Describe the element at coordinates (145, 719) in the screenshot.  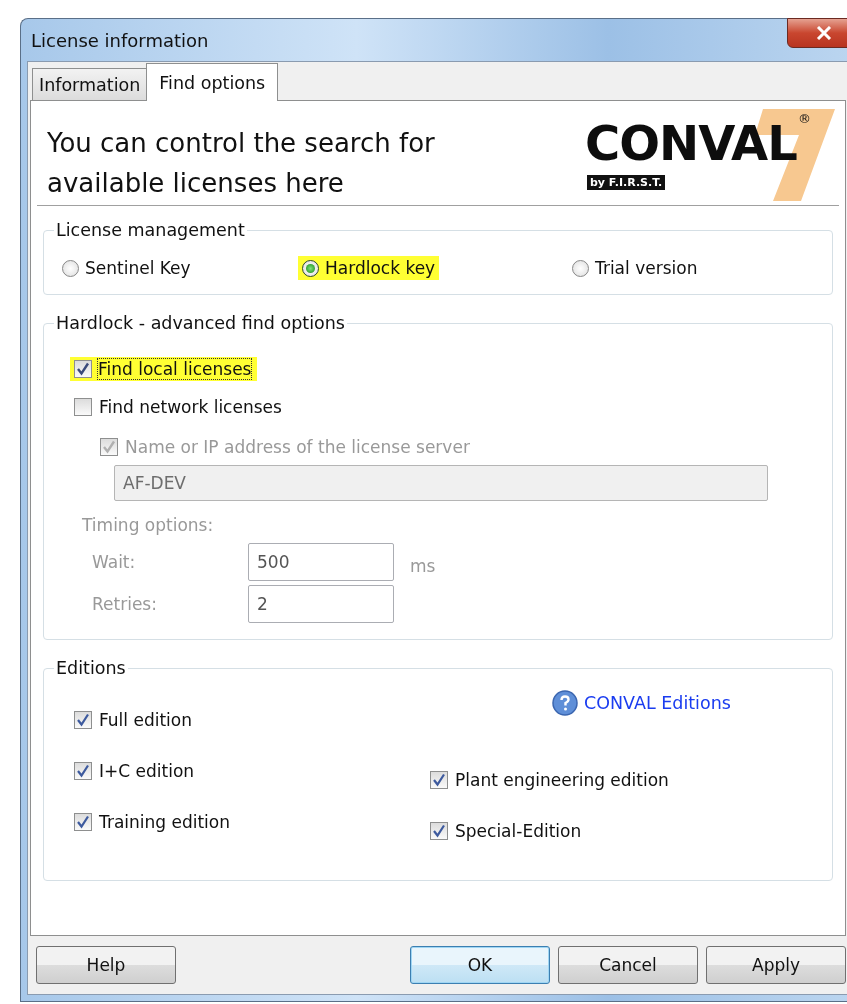
I see `checkbox-label: Full edition` at that location.